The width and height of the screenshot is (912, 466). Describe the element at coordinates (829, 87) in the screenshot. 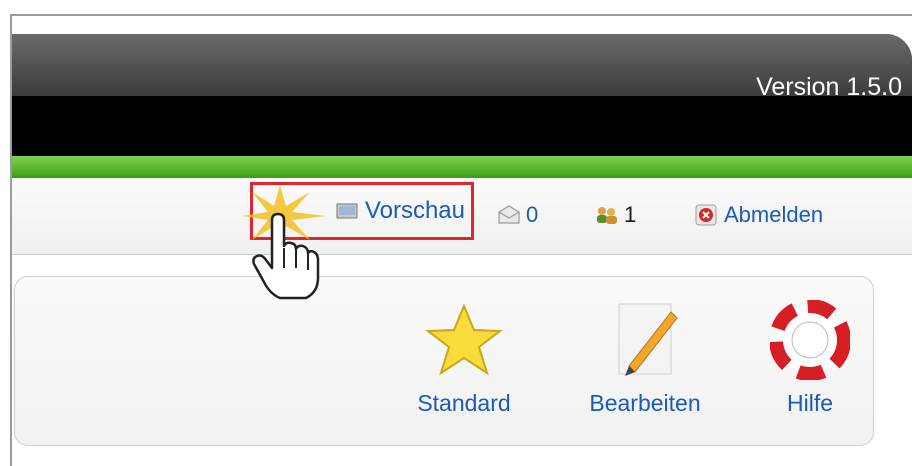

I see `version-label: Version 1.5.0` at that location.